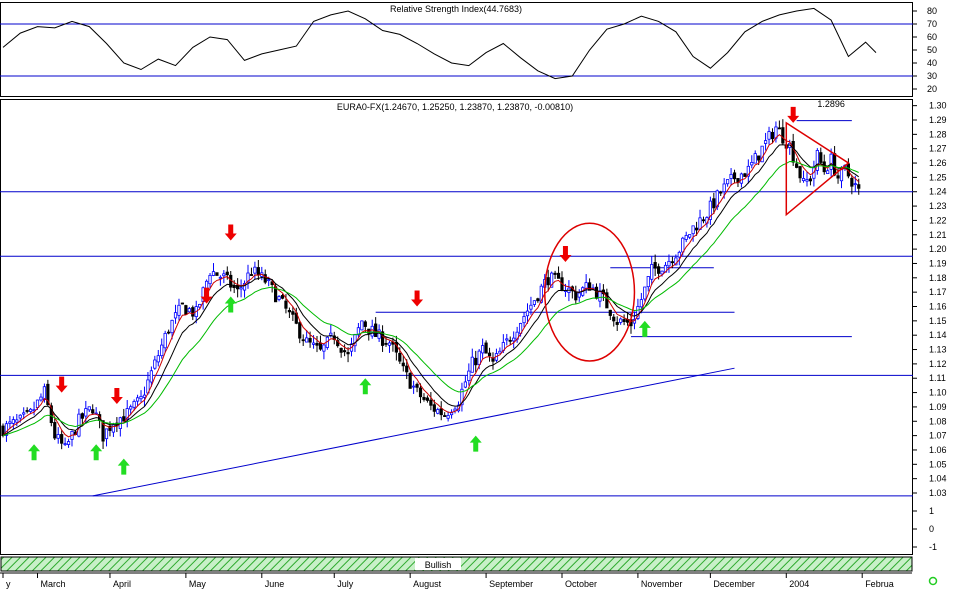 This screenshot has height=589, width=954. Describe the element at coordinates (439, 43) in the screenshot. I see `rsi-line` at that location.